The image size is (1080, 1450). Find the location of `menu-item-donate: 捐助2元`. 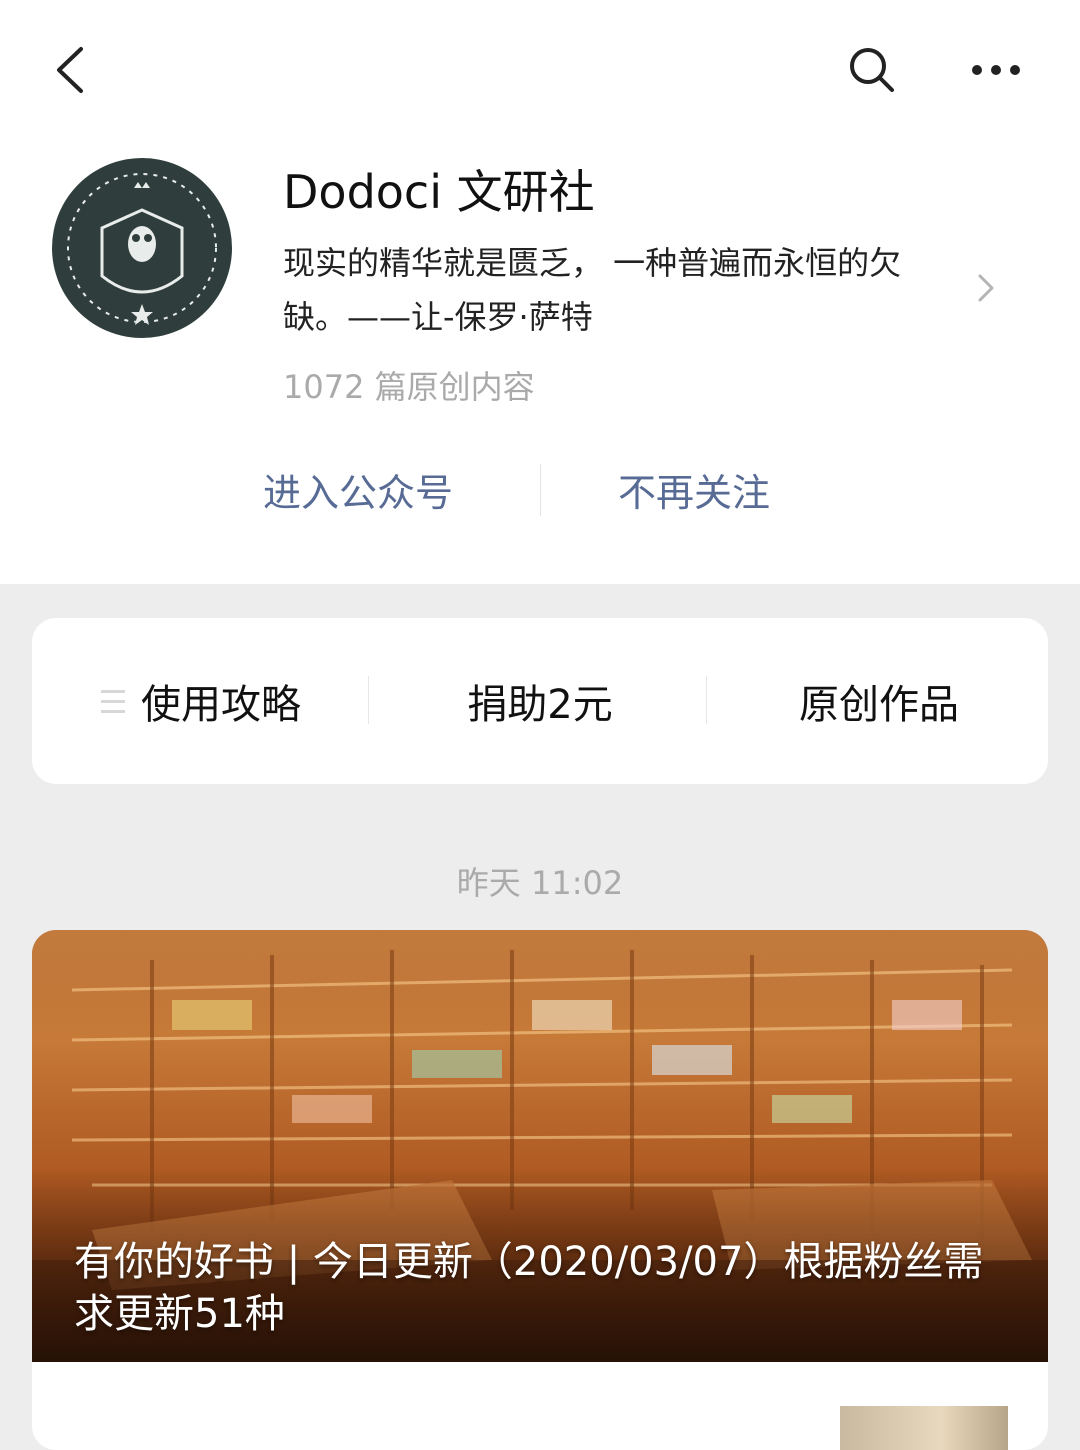

menu-item-donate: 捐助2元 is located at coordinates (540, 701).